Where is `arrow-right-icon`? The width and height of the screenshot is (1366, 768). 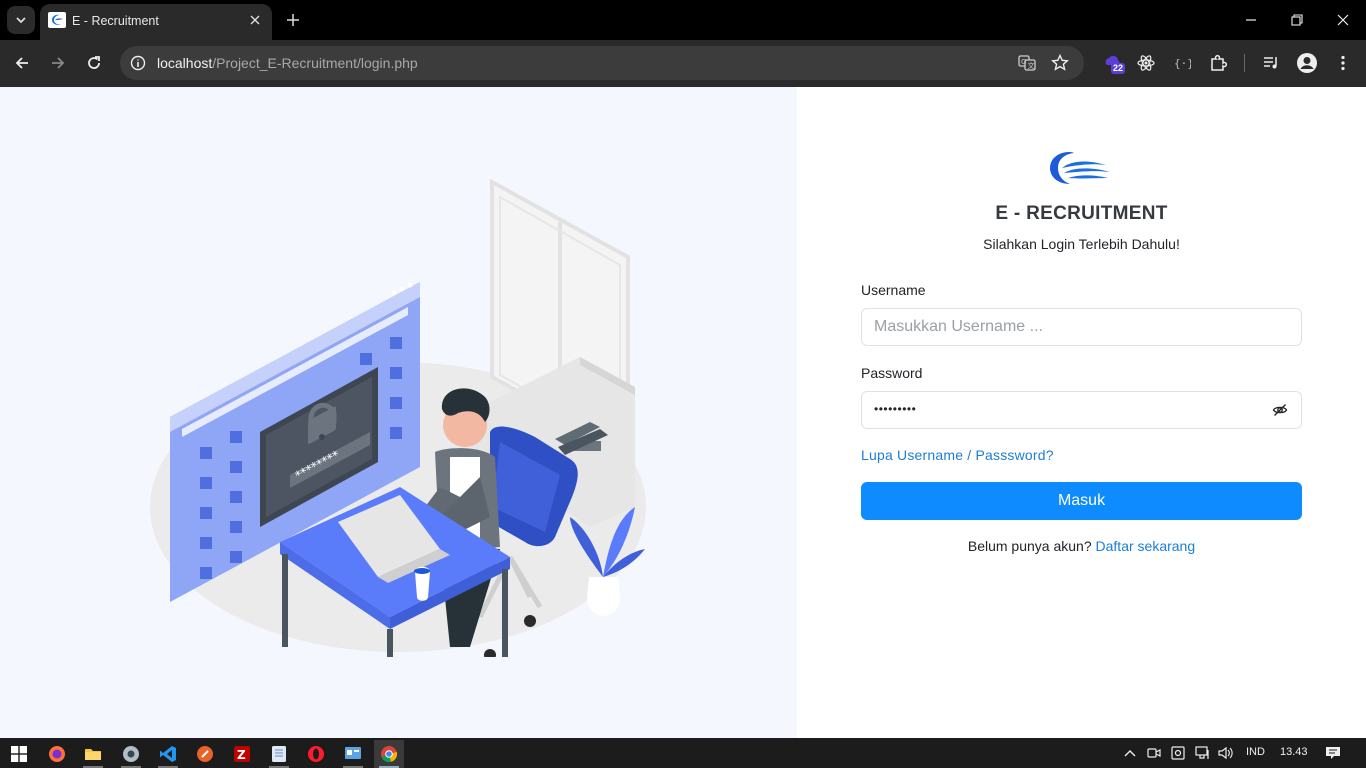 arrow-right-icon is located at coordinates (58, 63).